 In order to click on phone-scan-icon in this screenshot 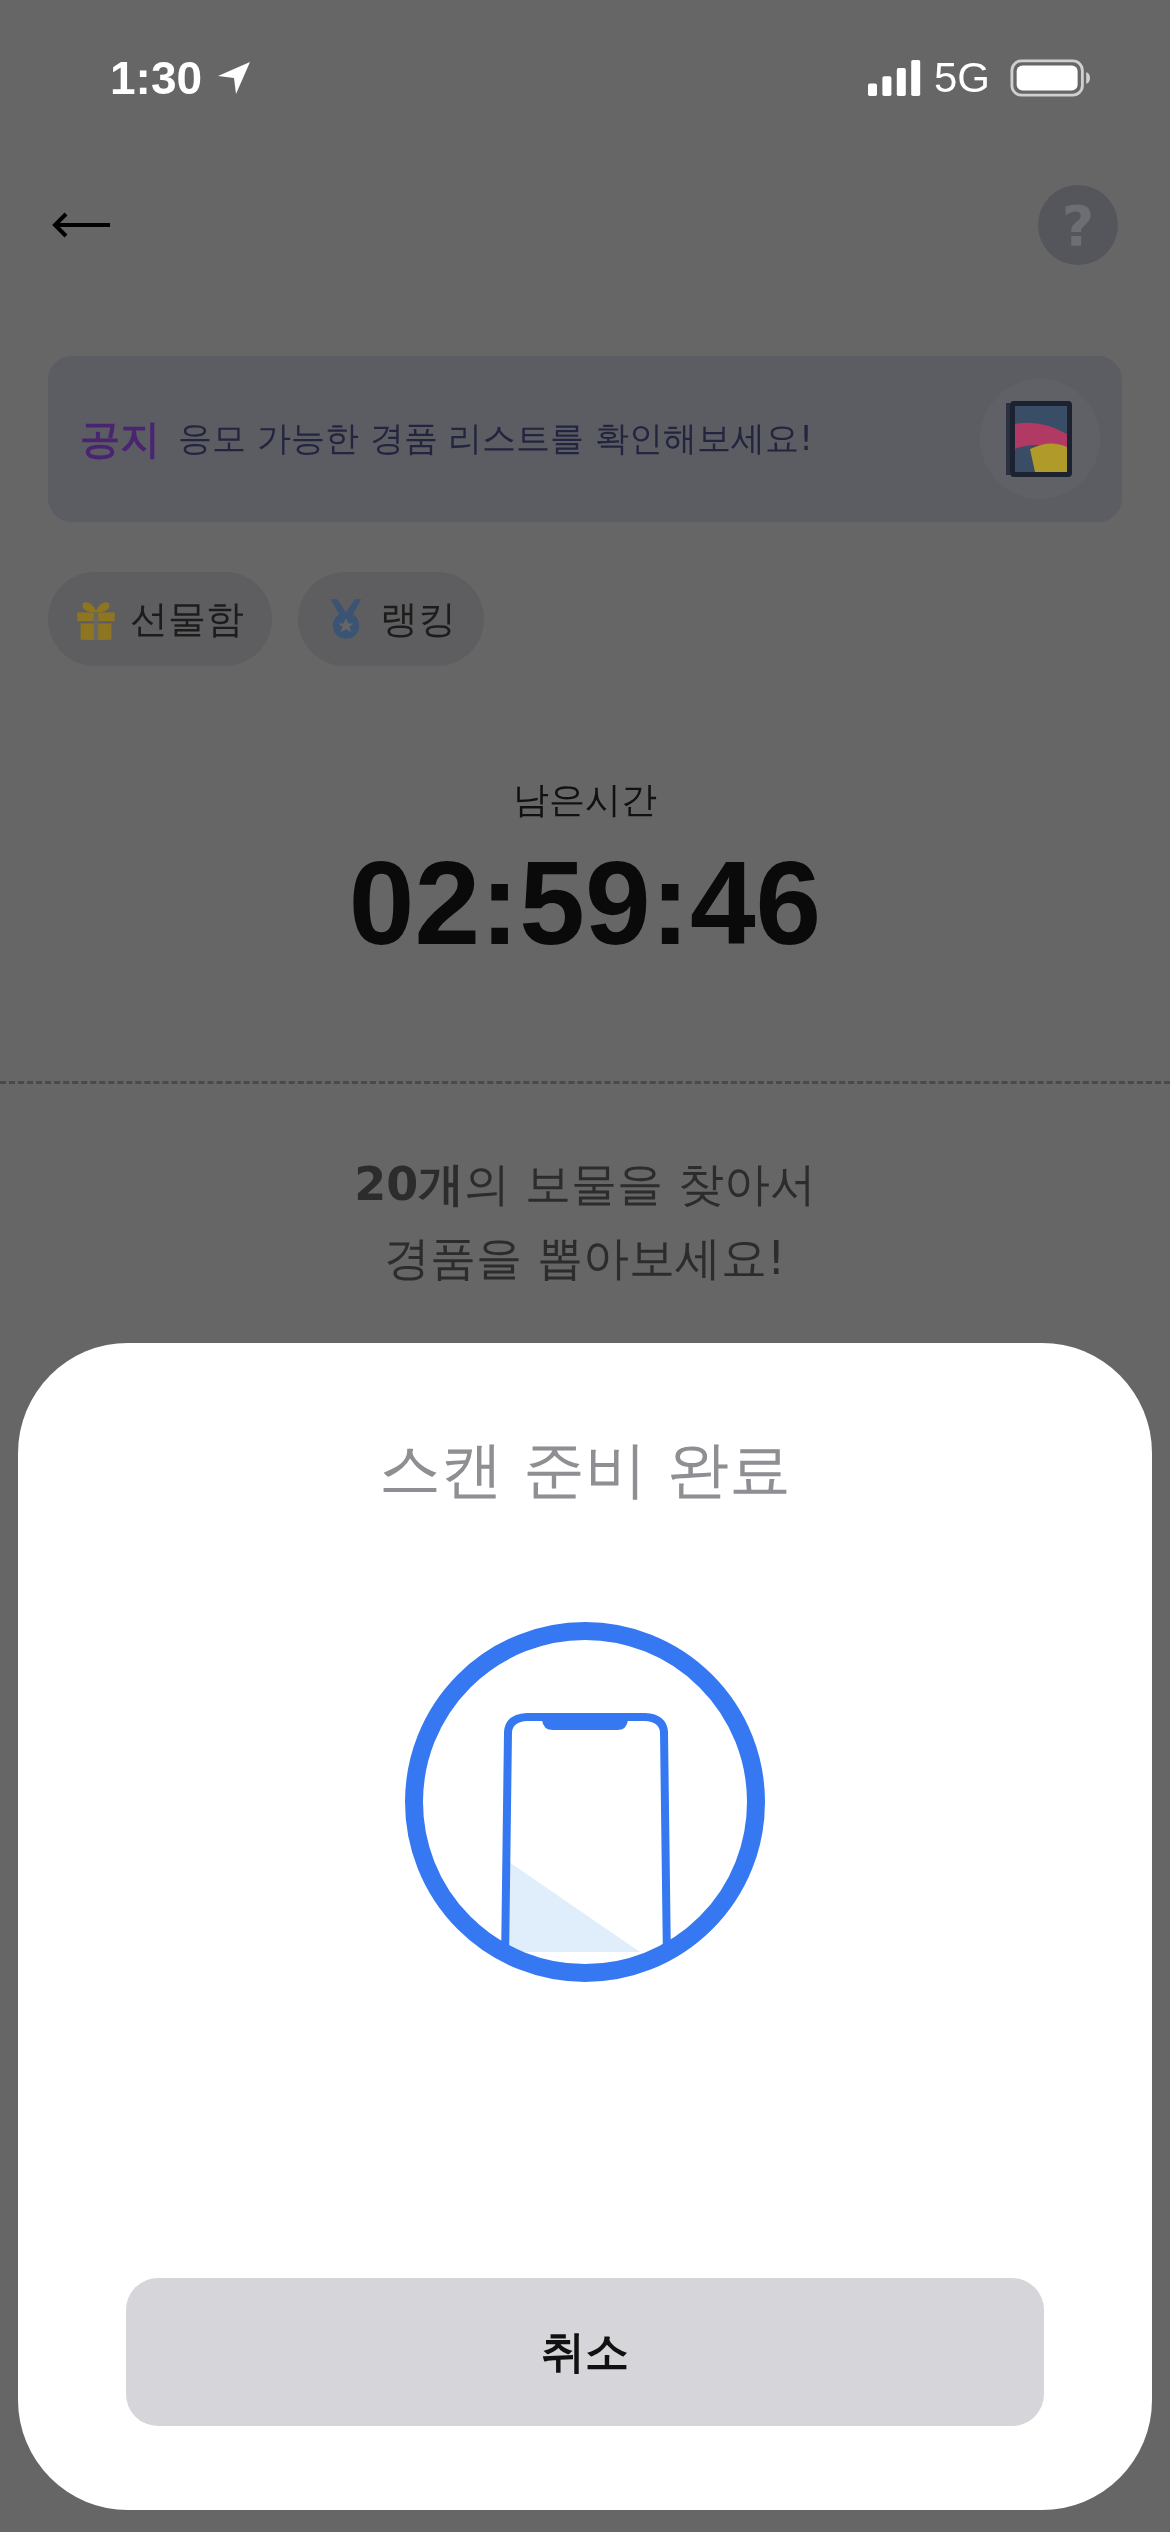, I will do `click(585, 1802)`.